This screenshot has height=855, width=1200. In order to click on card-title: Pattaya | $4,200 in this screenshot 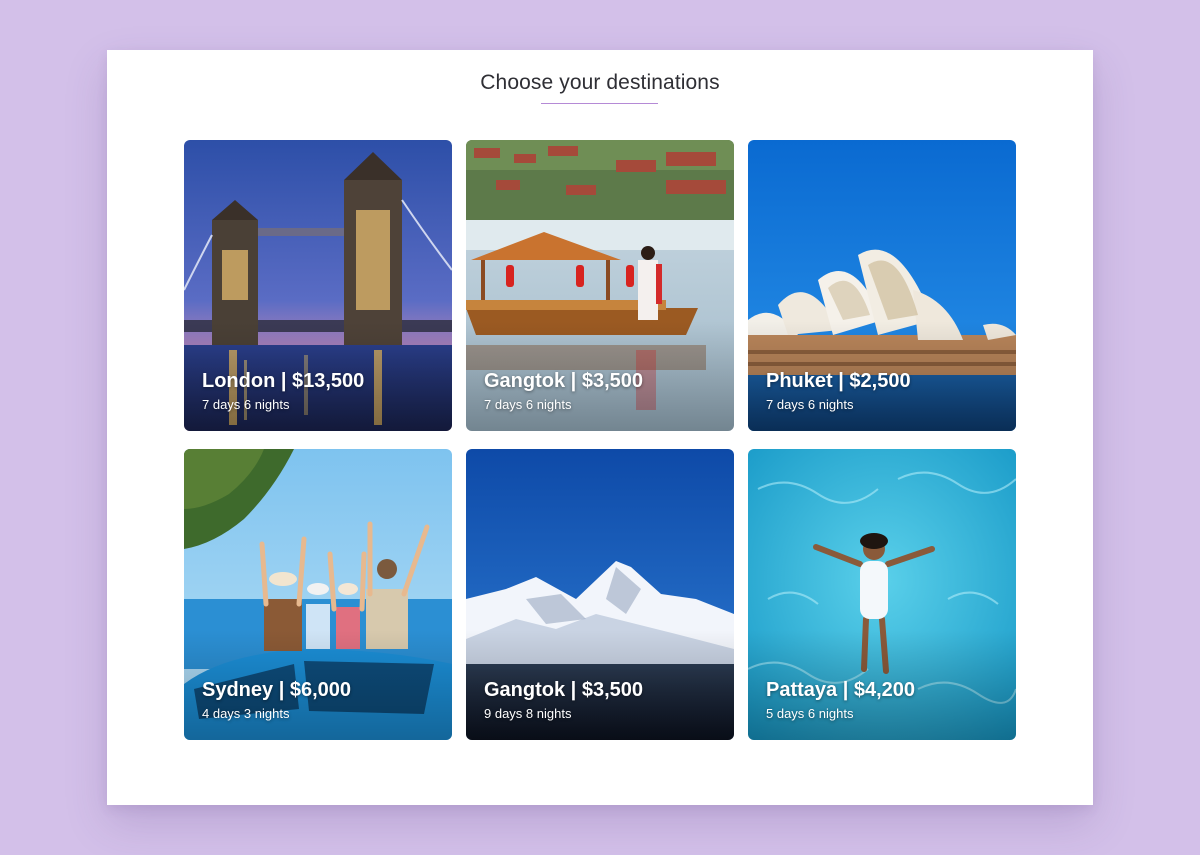, I will do `click(841, 690)`.